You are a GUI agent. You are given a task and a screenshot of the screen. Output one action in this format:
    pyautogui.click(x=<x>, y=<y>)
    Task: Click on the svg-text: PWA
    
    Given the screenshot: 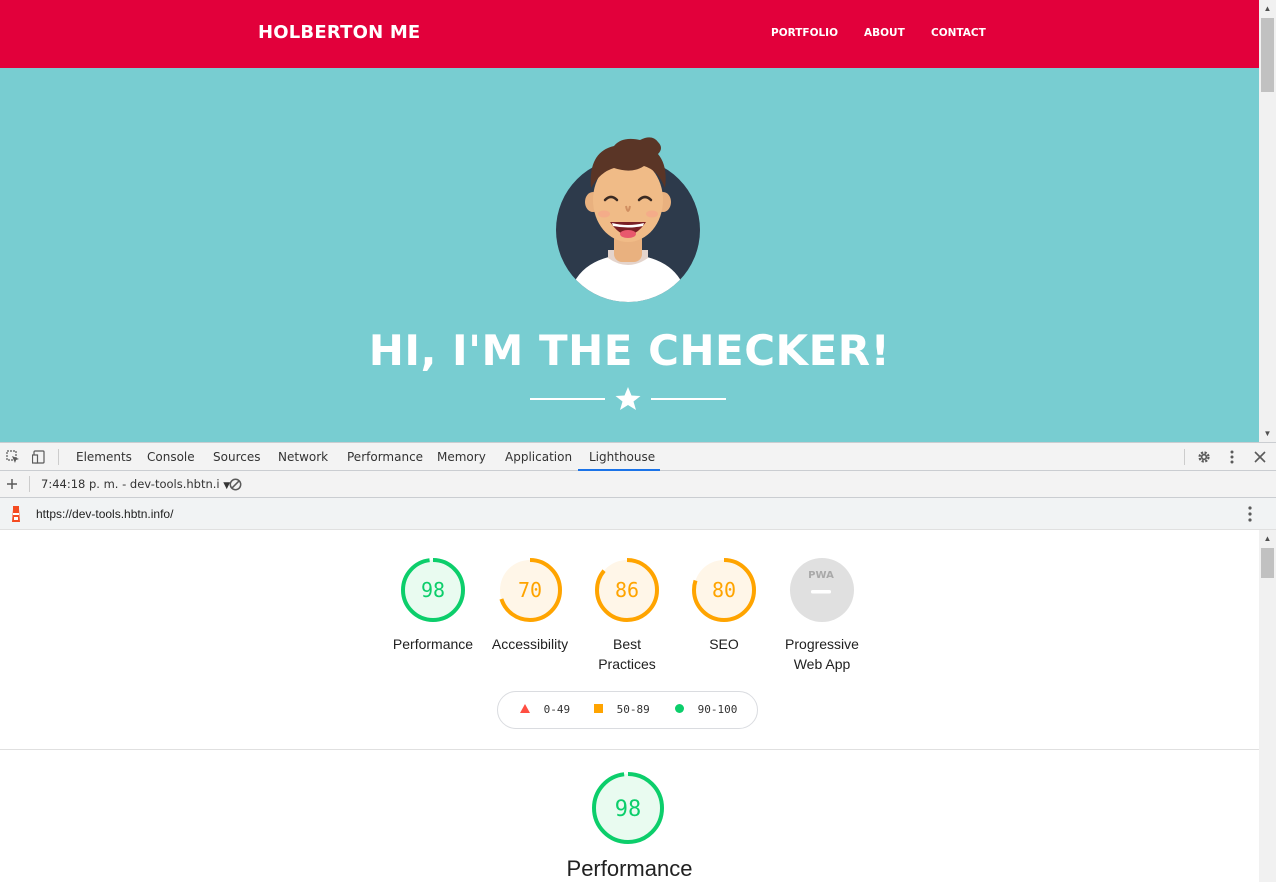 What is the action you would take?
    pyautogui.click(x=821, y=575)
    